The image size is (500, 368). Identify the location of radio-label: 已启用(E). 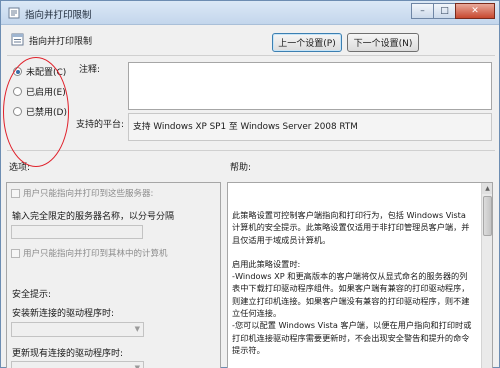
(46, 93).